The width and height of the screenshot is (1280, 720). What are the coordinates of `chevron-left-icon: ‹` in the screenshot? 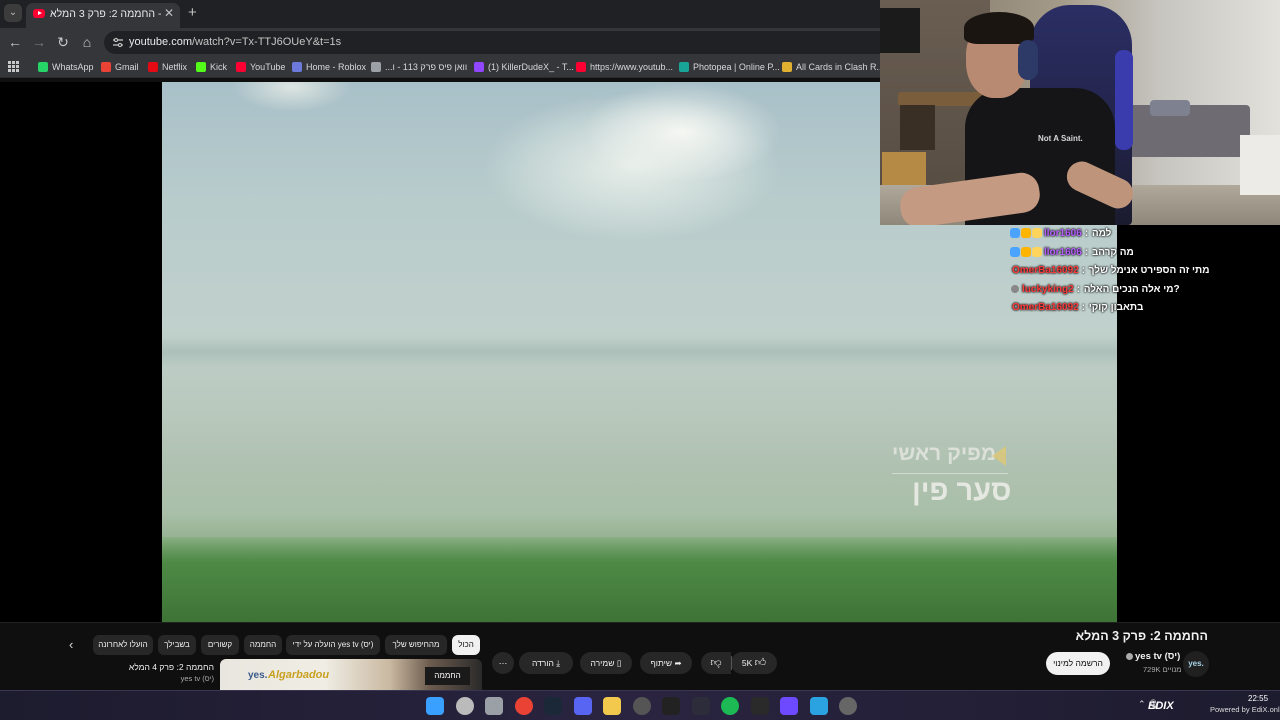 It's located at (71, 644).